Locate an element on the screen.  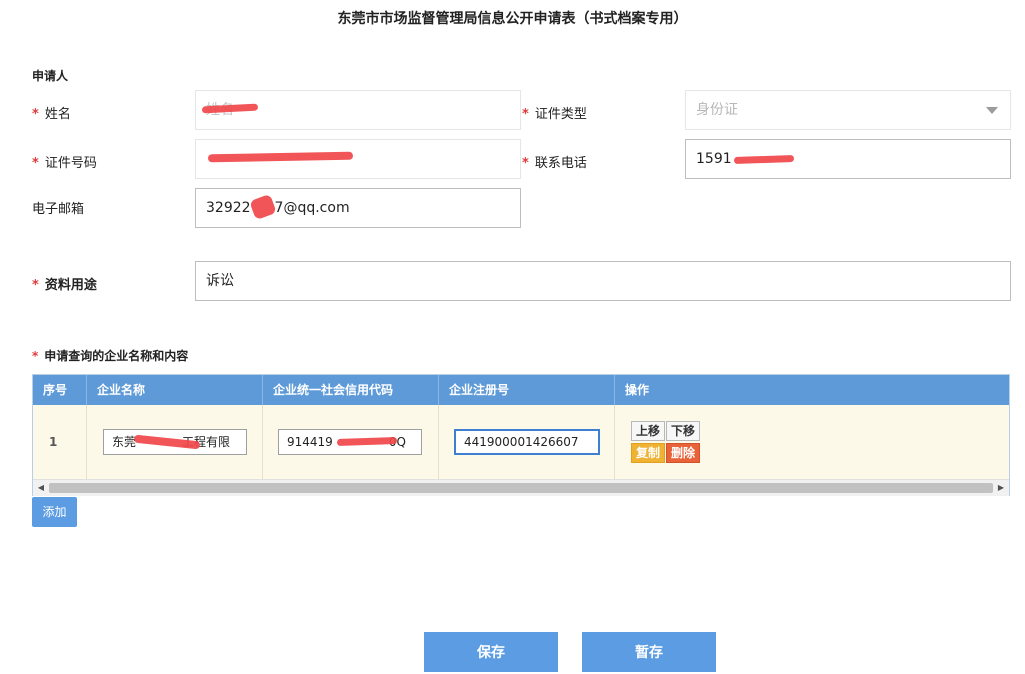
delete-button: 删除 is located at coordinates (683, 453).